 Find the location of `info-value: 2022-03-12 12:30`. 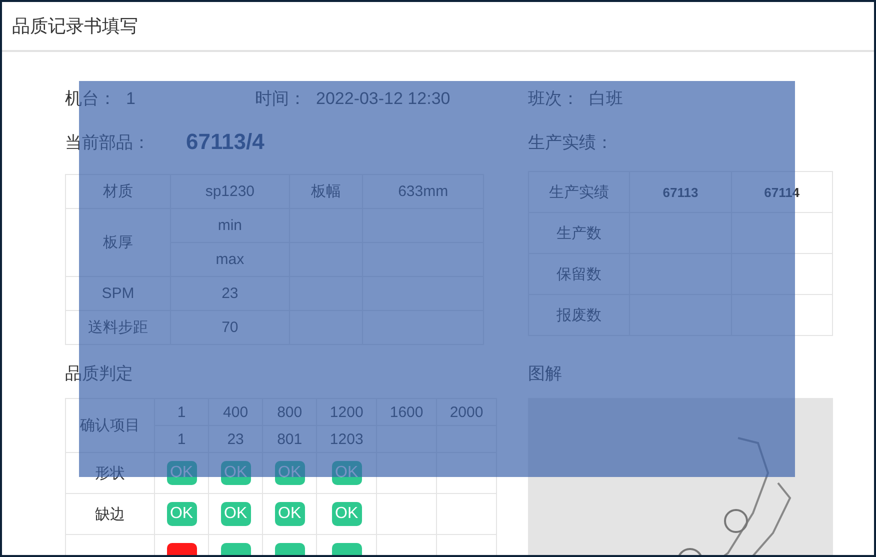

info-value: 2022-03-12 12:30 is located at coordinates (383, 98).